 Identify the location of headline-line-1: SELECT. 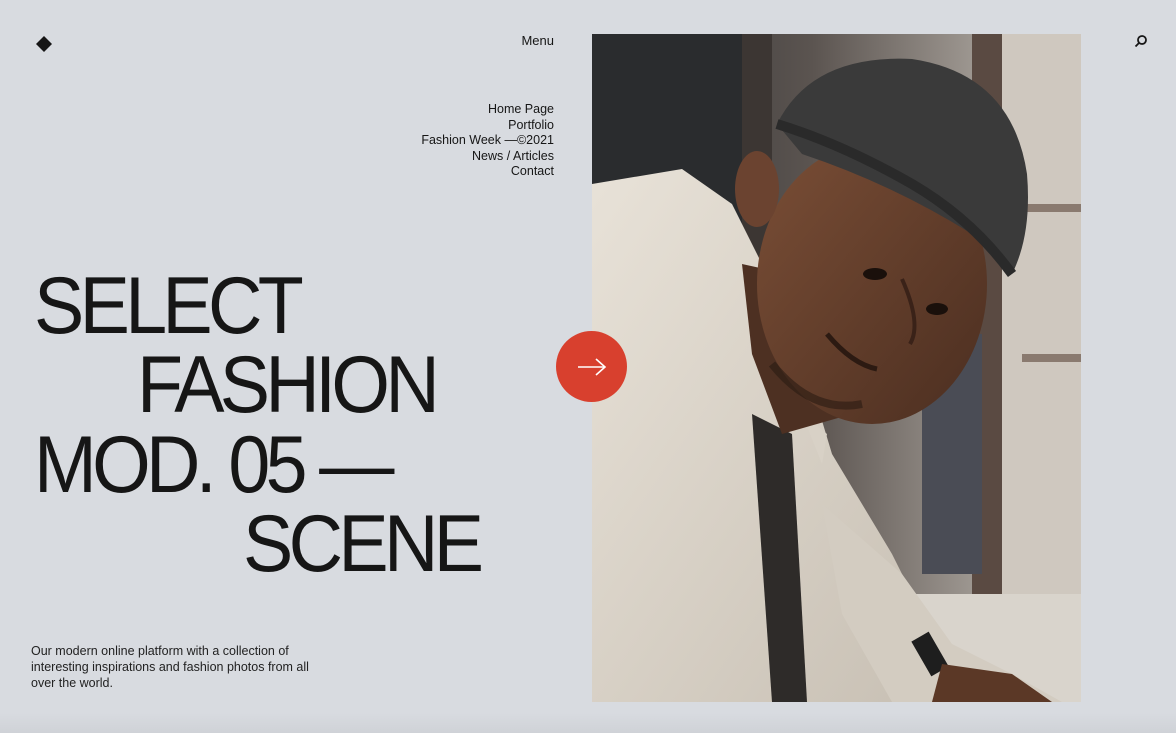
(169, 306).